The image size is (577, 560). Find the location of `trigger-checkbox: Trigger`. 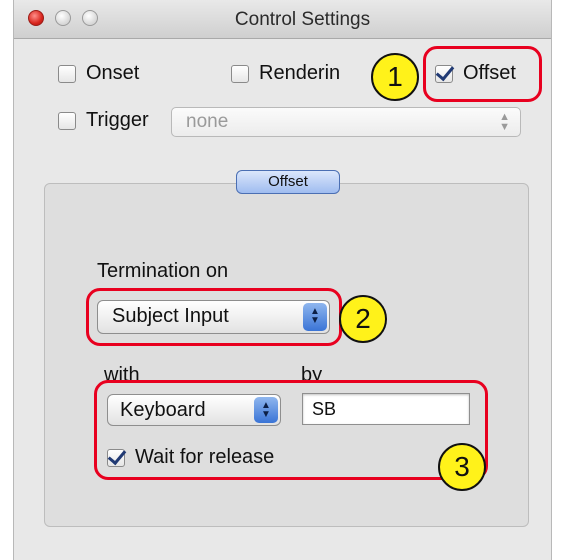

trigger-checkbox: Trigger is located at coordinates (103, 120).